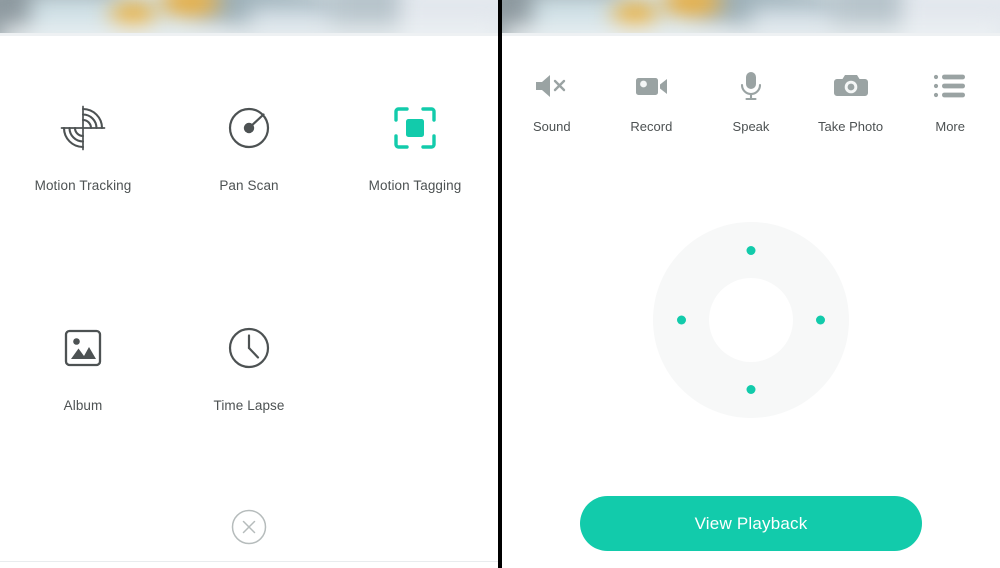 Image resolution: width=1000 pixels, height=568 pixels. I want to click on feature-motion-tagging: Motion Tagging, so click(415, 146).